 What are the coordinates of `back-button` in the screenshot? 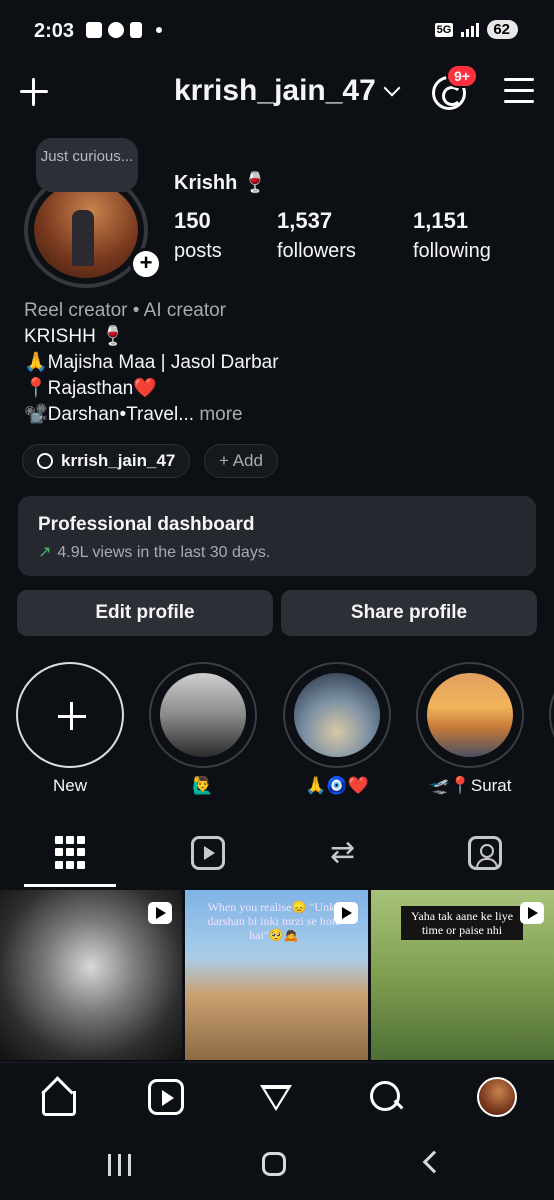 It's located at (434, 1162).